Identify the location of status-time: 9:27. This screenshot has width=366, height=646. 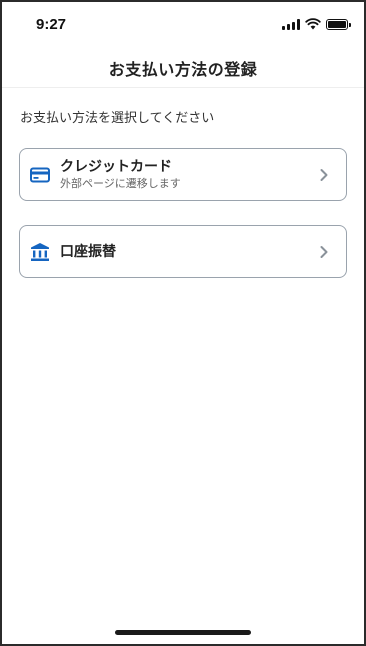
(51, 24).